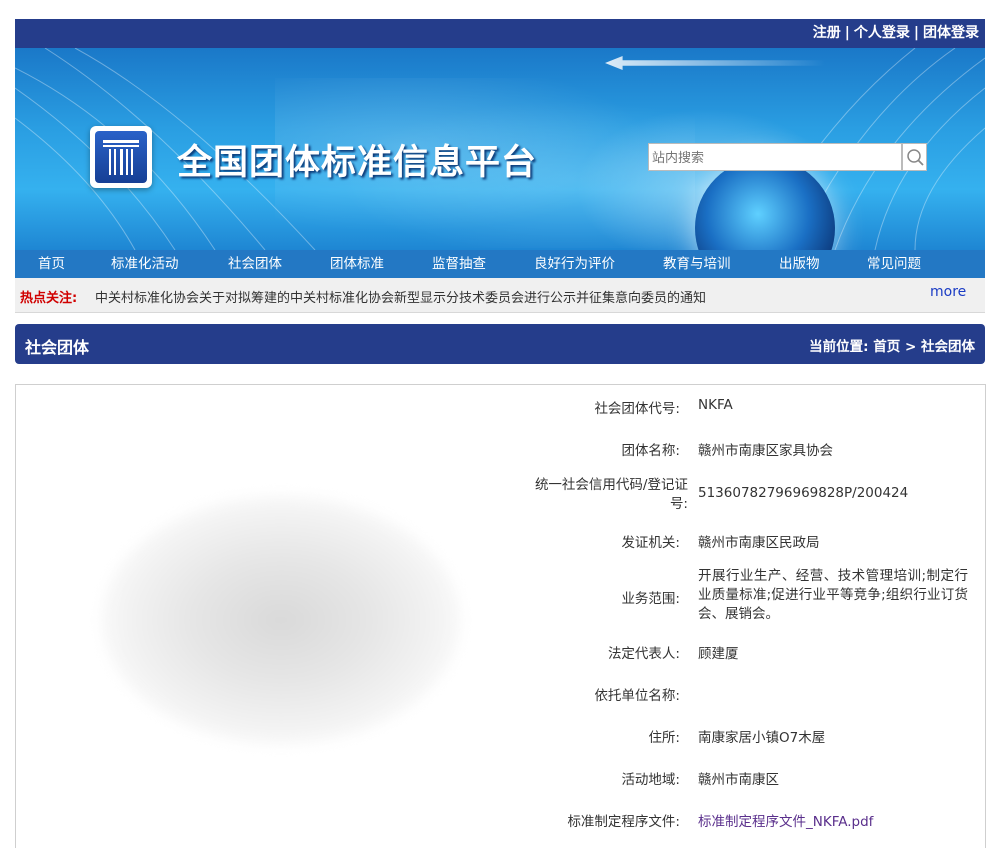 Image resolution: width=1004 pixels, height=848 pixels. What do you see at coordinates (145, 264) in the screenshot?
I see `nav-standardization-activities: 标准化活动` at bounding box center [145, 264].